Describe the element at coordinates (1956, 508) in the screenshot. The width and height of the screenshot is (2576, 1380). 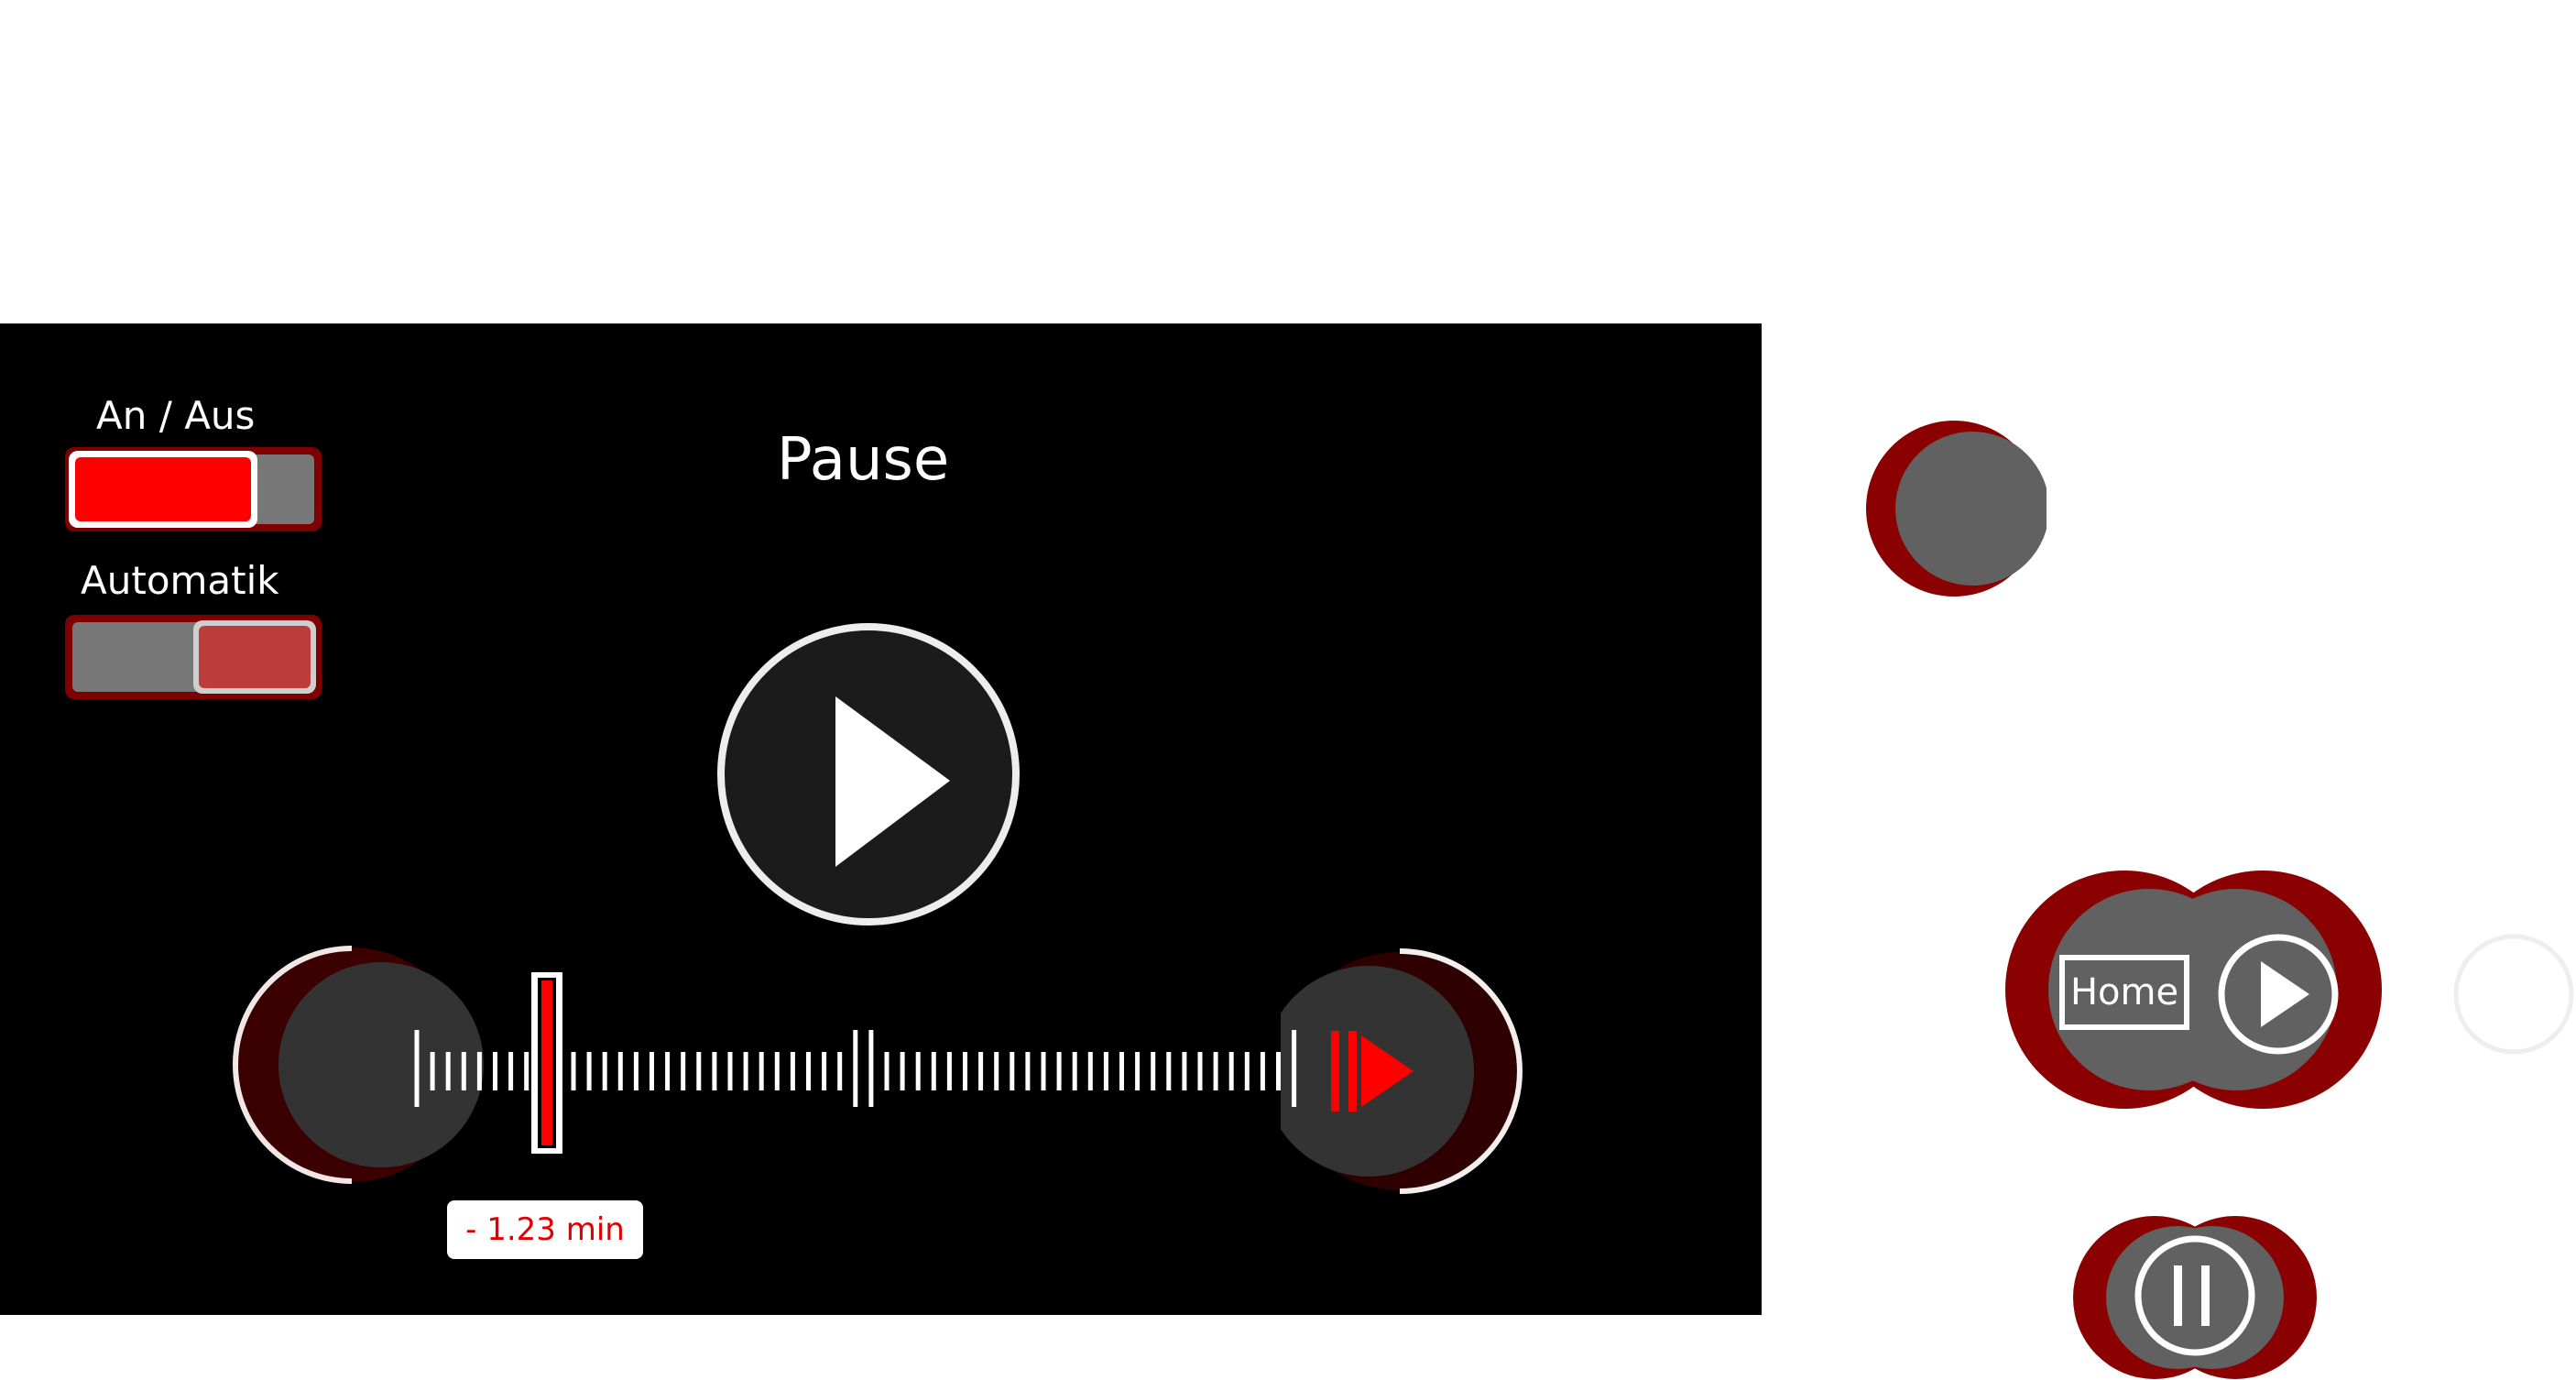
I see `side-circle-button` at that location.